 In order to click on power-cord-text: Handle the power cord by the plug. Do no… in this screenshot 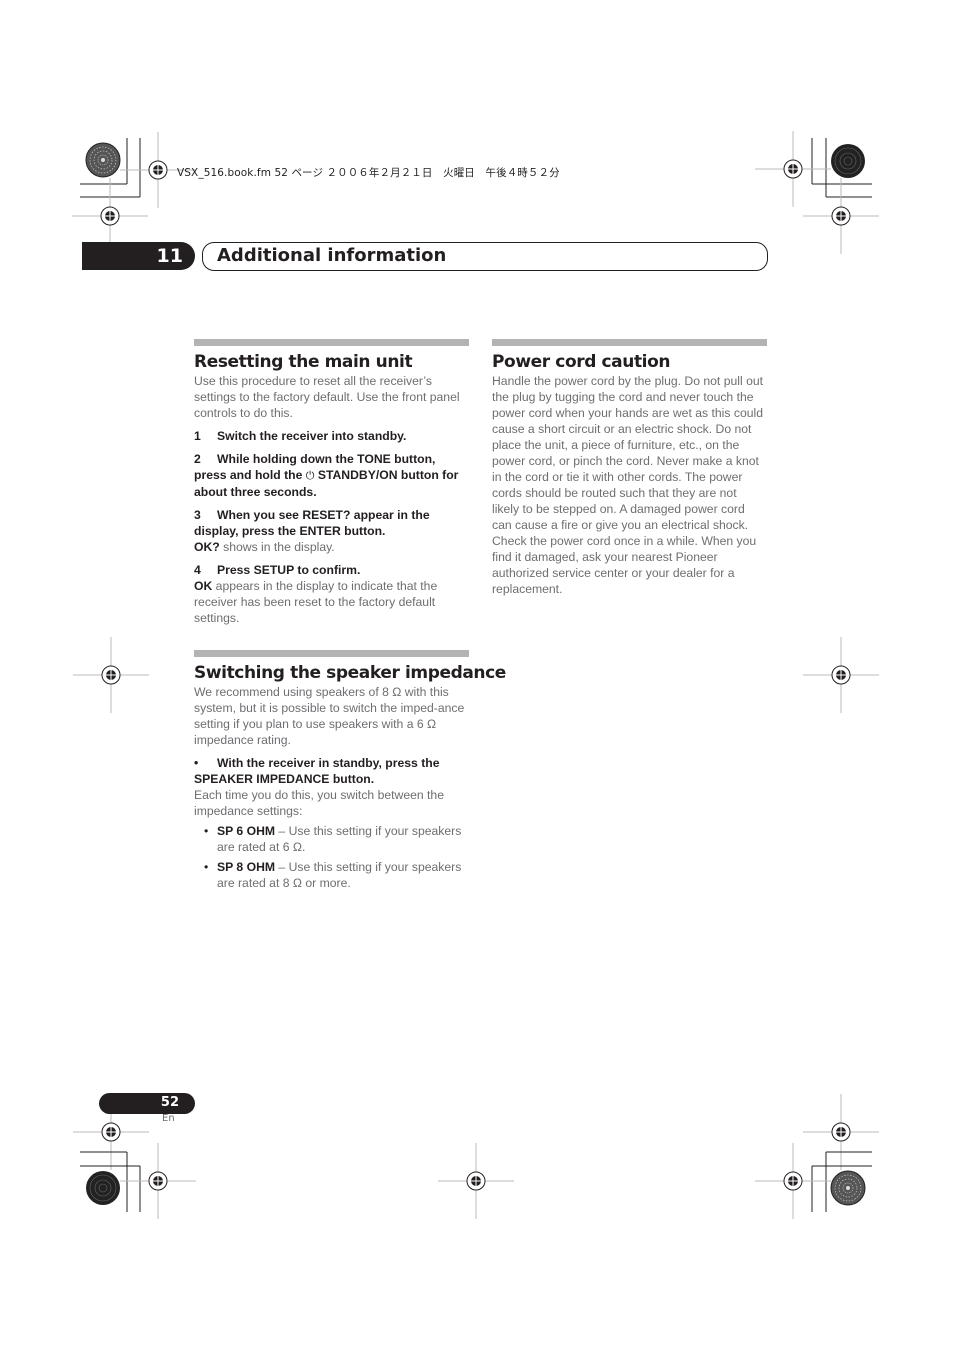, I will do `click(628, 485)`.